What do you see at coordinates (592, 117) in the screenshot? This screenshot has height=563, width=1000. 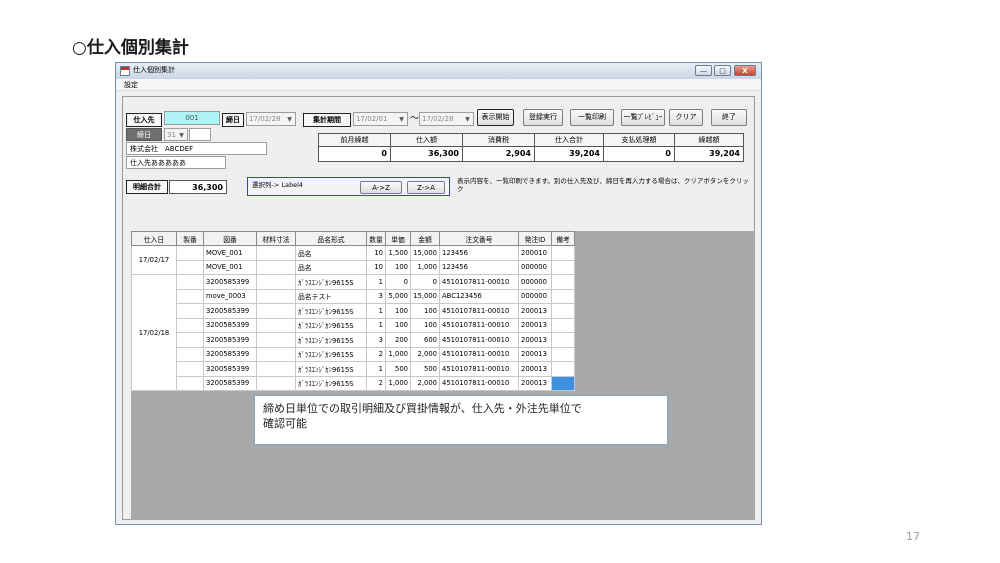 I see `list-print-button: 一覧印刷` at bounding box center [592, 117].